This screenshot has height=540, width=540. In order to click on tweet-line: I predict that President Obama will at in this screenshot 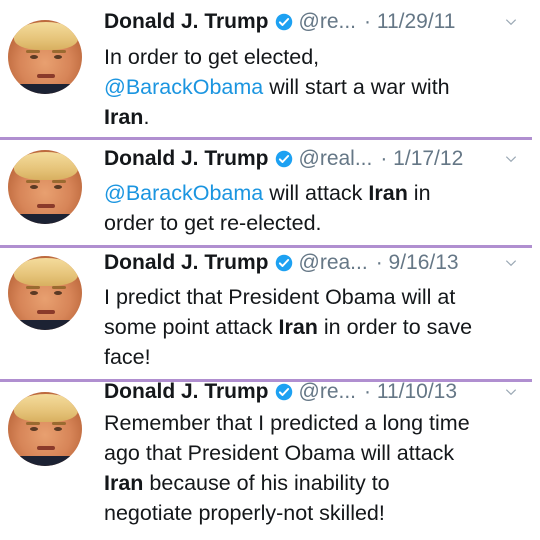, I will do `click(313, 297)`.